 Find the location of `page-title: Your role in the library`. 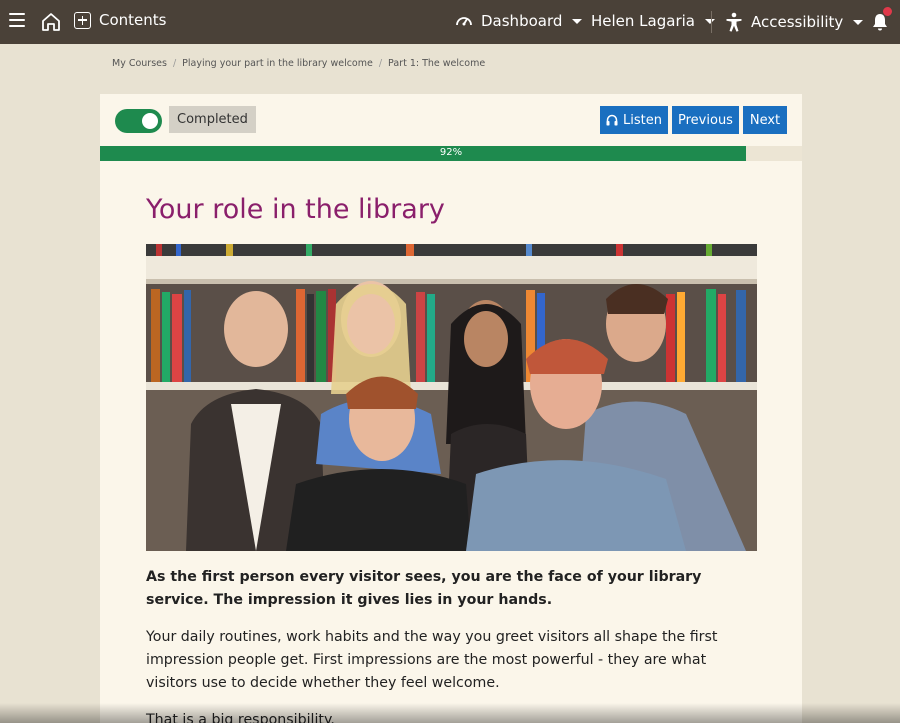

page-title: Your role in the library is located at coordinates (295, 209).